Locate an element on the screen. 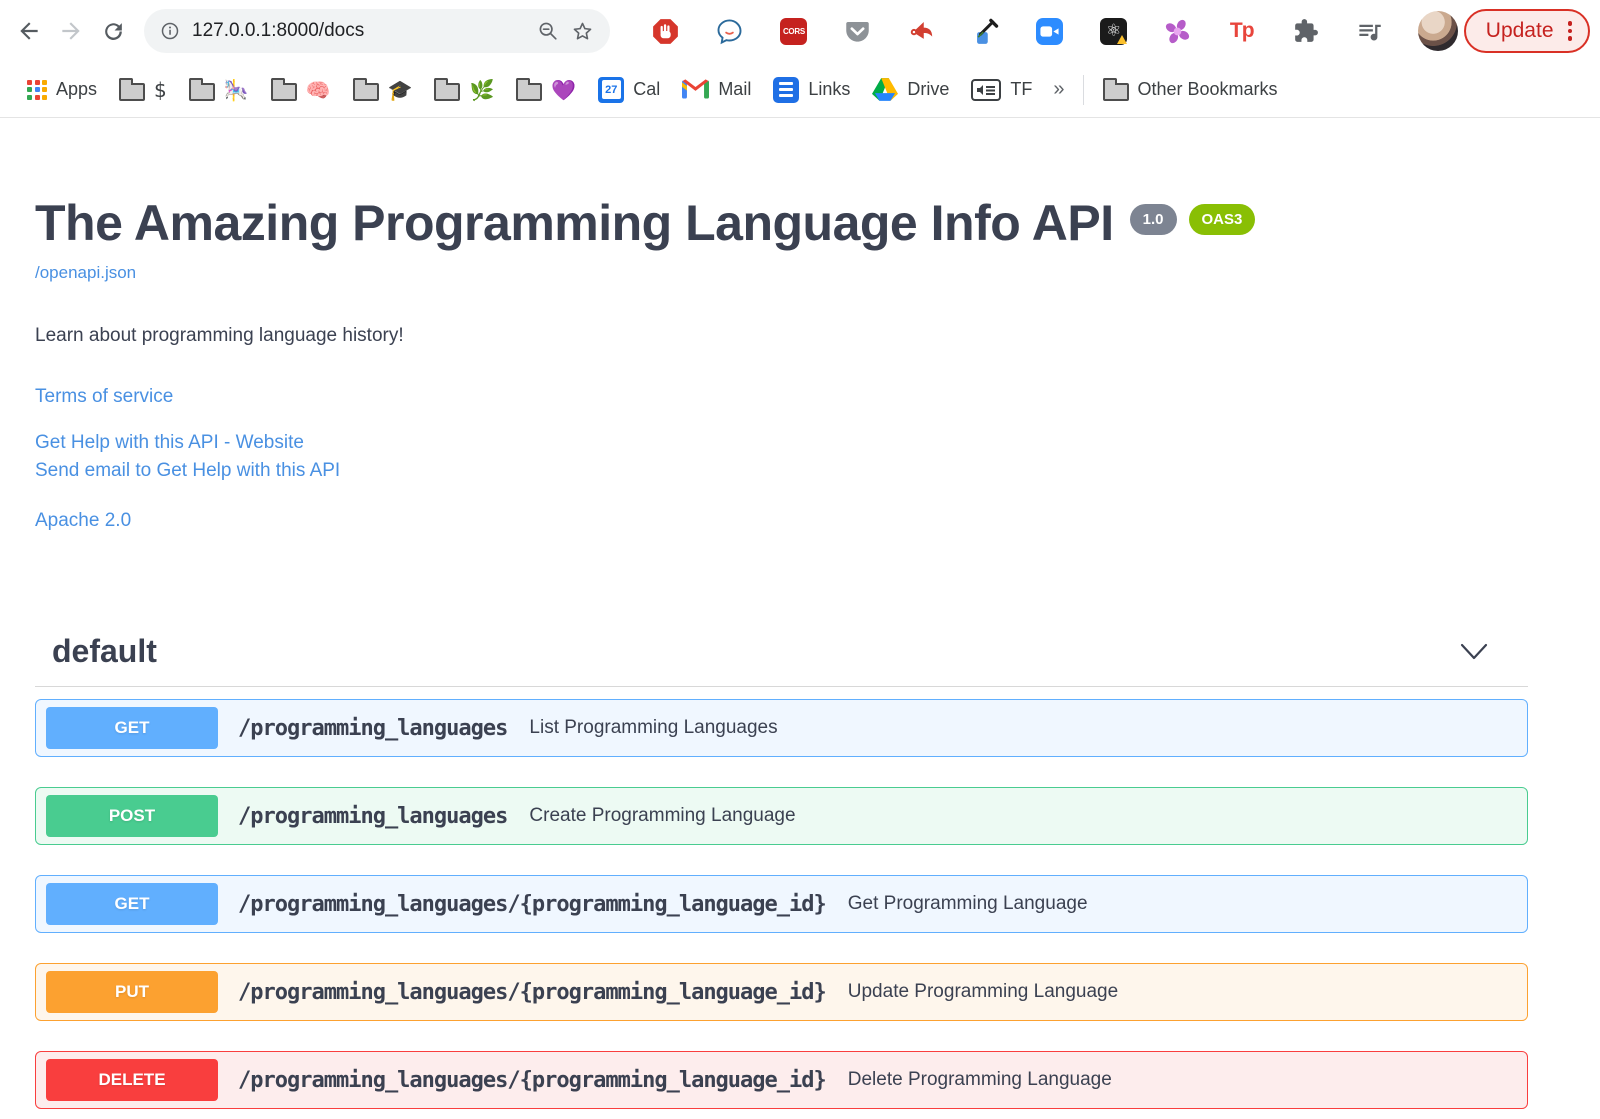 The width and height of the screenshot is (1600, 1119). bookmark-links: Links is located at coordinates (811, 89).